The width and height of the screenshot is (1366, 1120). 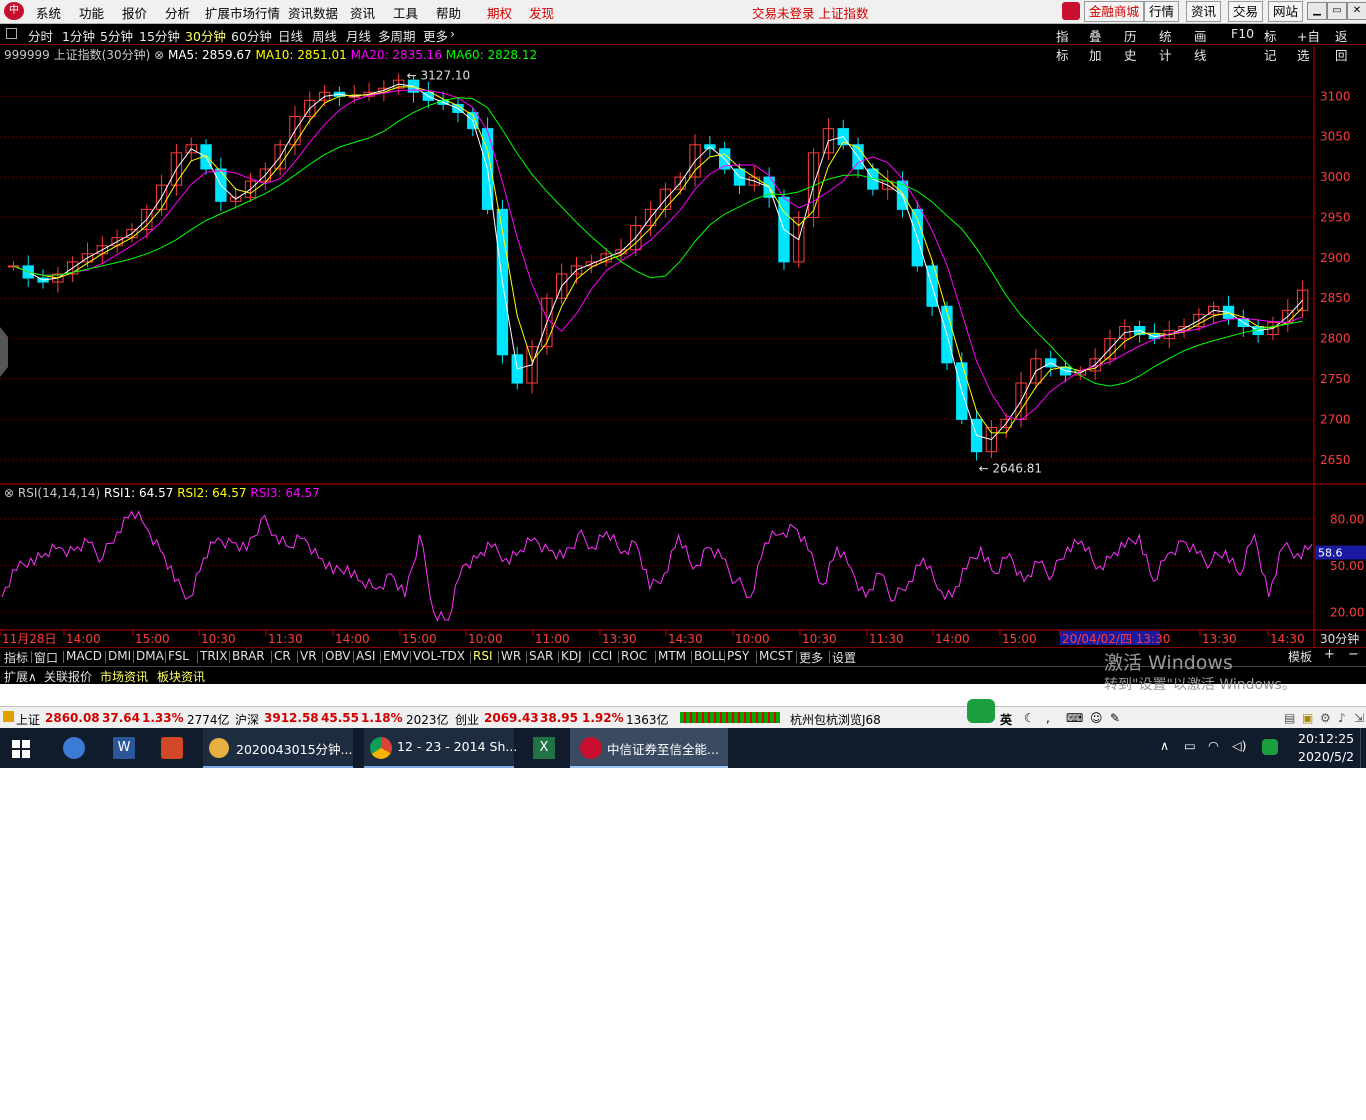 I want to click on cy-name: 创业, so click(x=467, y=719).